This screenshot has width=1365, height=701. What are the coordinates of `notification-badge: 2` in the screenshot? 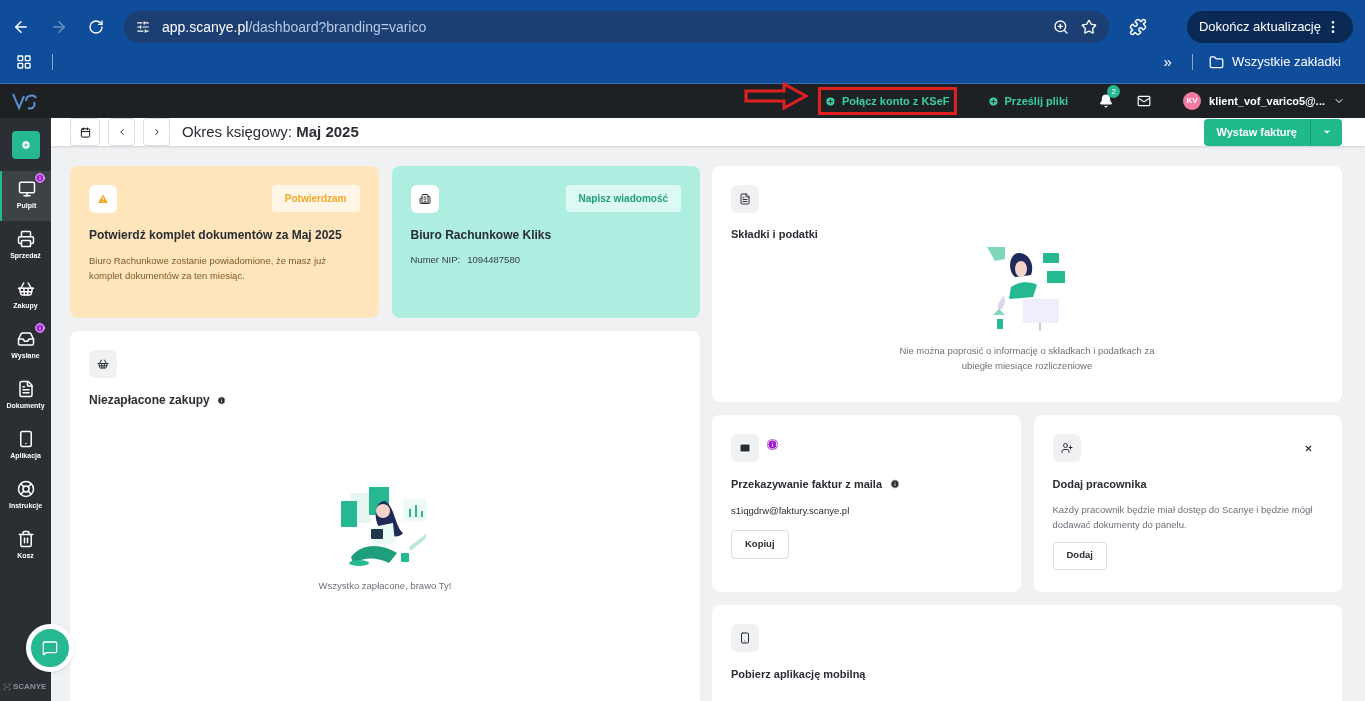 It's located at (1114, 91).